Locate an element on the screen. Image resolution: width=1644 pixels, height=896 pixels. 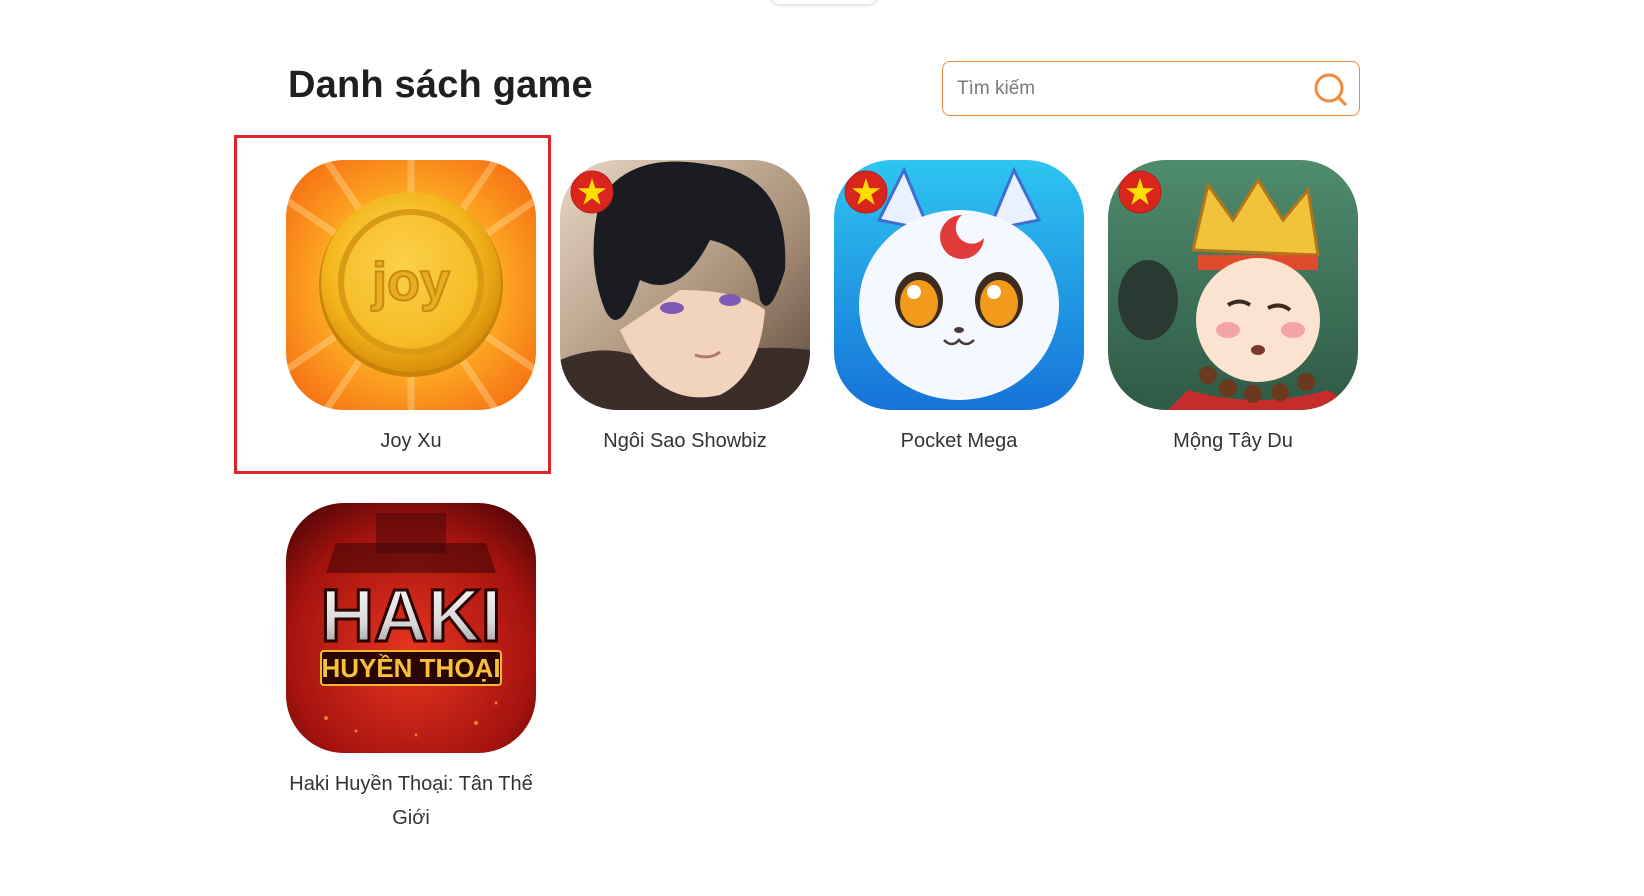
game-card-joy-xu: joy Joy Xu is located at coordinates (411, 309).